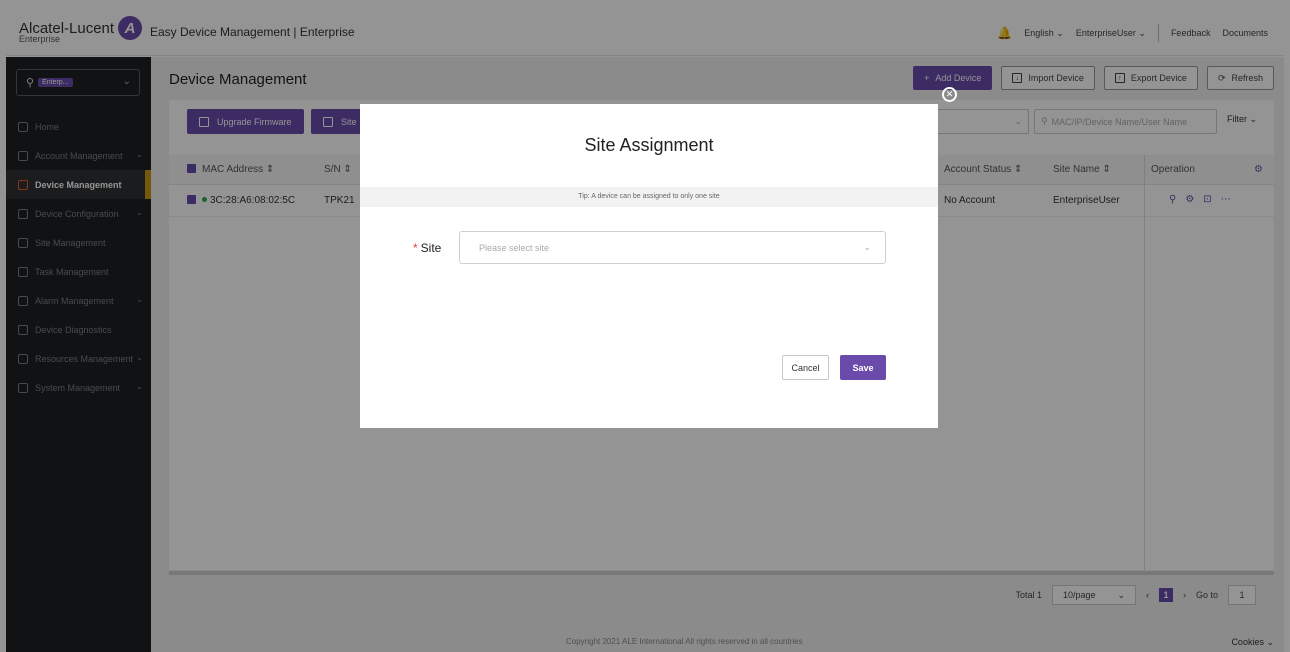 The width and height of the screenshot is (1290, 652). Describe the element at coordinates (949, 94) in the screenshot. I see `close-icon: ✕` at that location.